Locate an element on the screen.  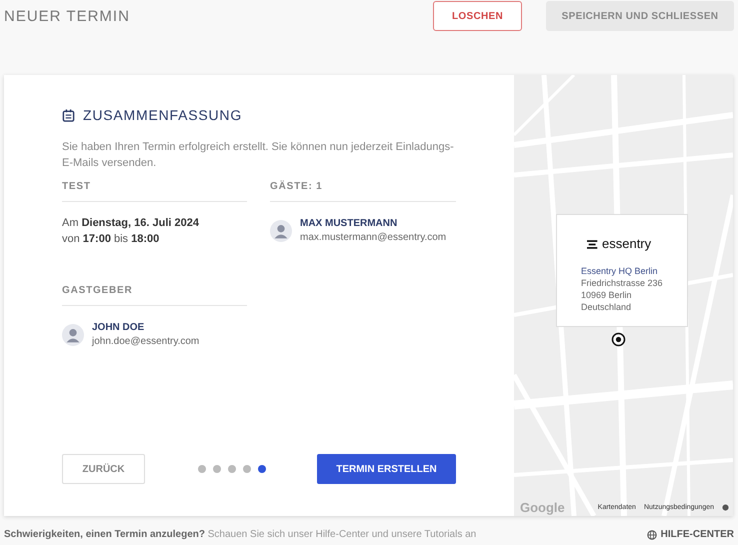
header-button: LOSCHEN is located at coordinates (477, 16).